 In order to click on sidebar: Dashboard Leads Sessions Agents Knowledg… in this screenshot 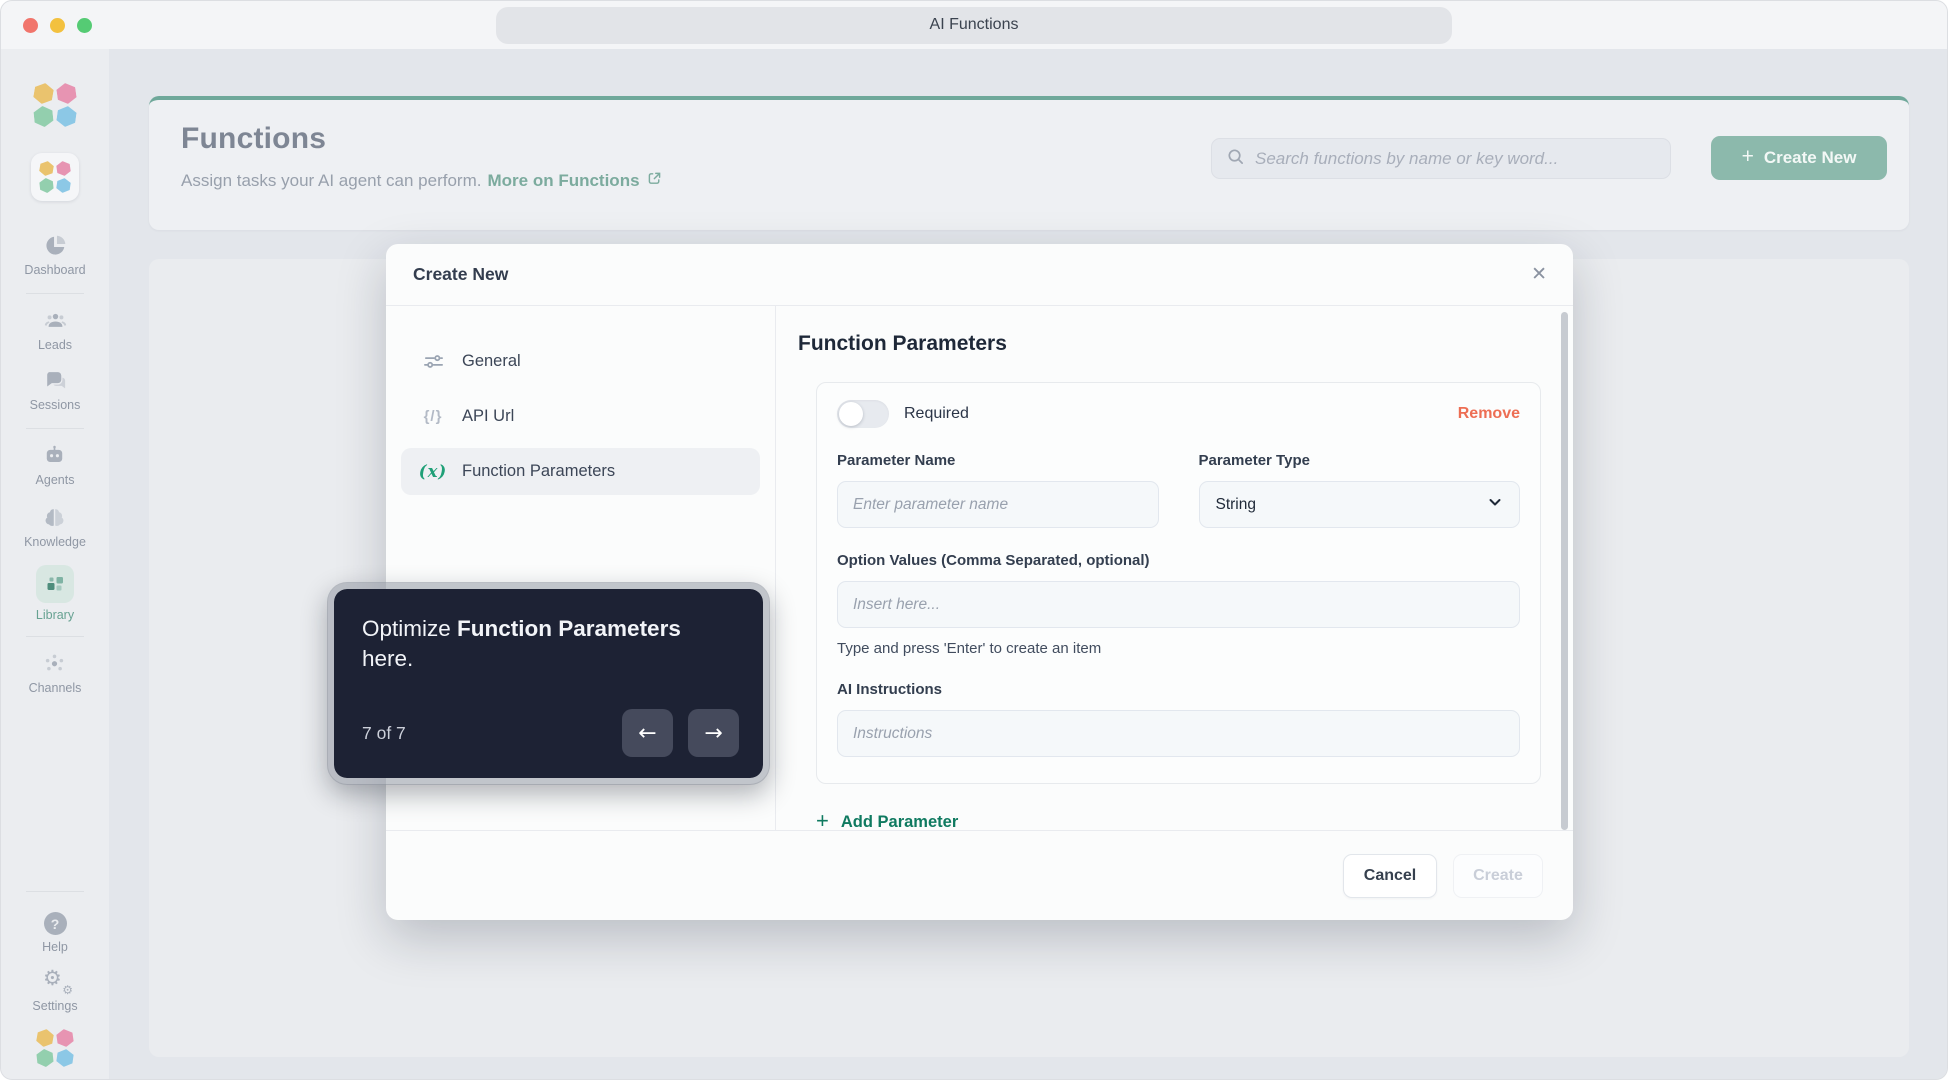, I will do `click(55, 564)`.